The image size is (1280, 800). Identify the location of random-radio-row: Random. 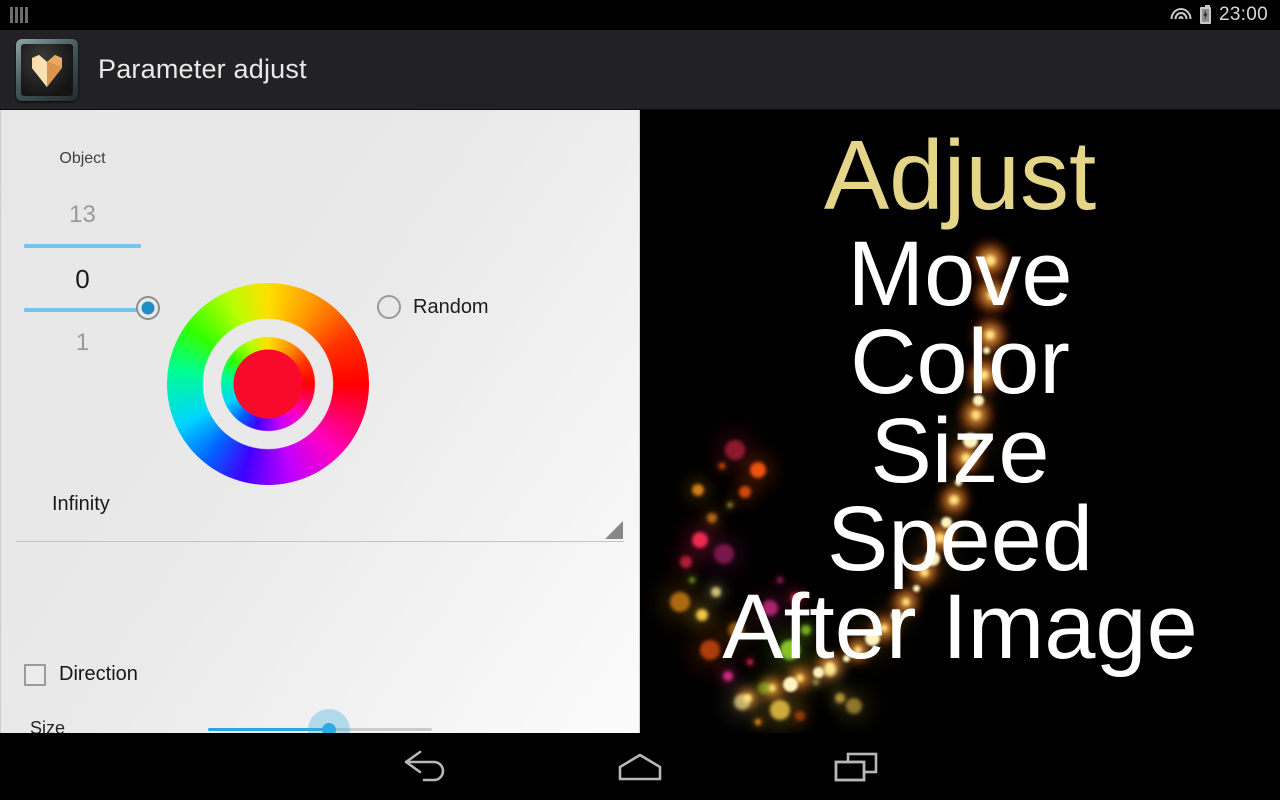
(433, 307).